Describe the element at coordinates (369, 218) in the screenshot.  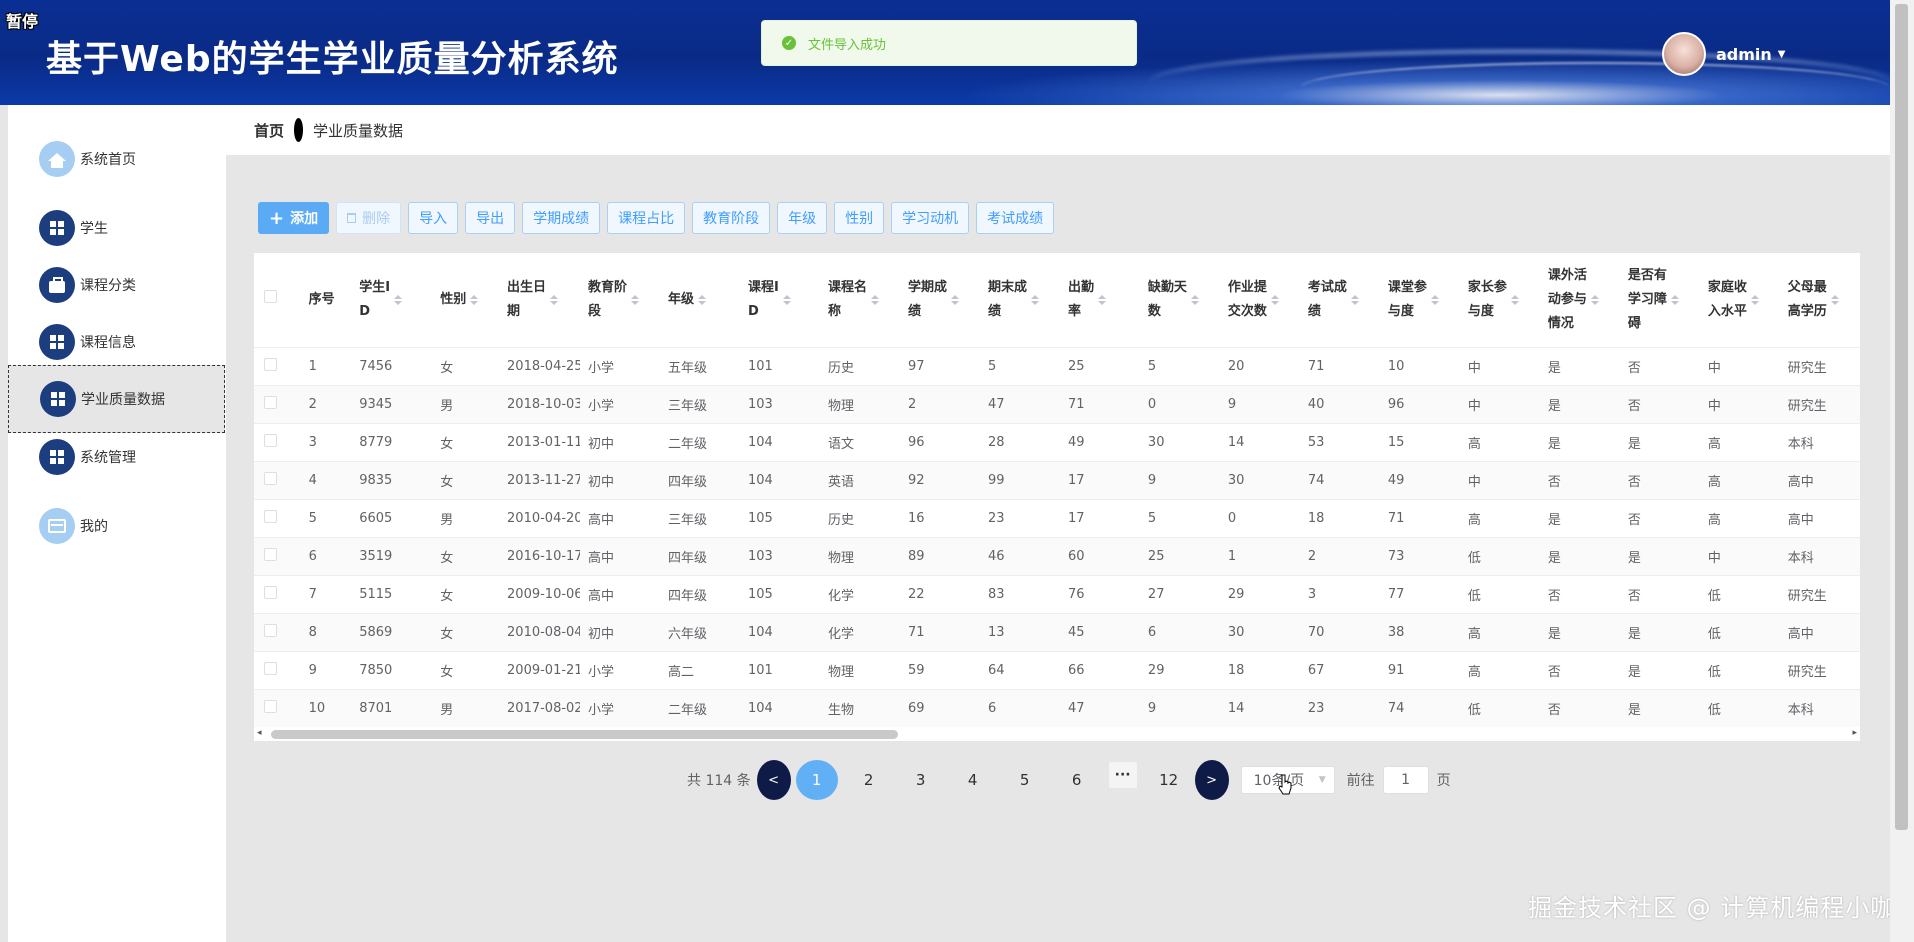
I see `delete-button: 删除` at that location.